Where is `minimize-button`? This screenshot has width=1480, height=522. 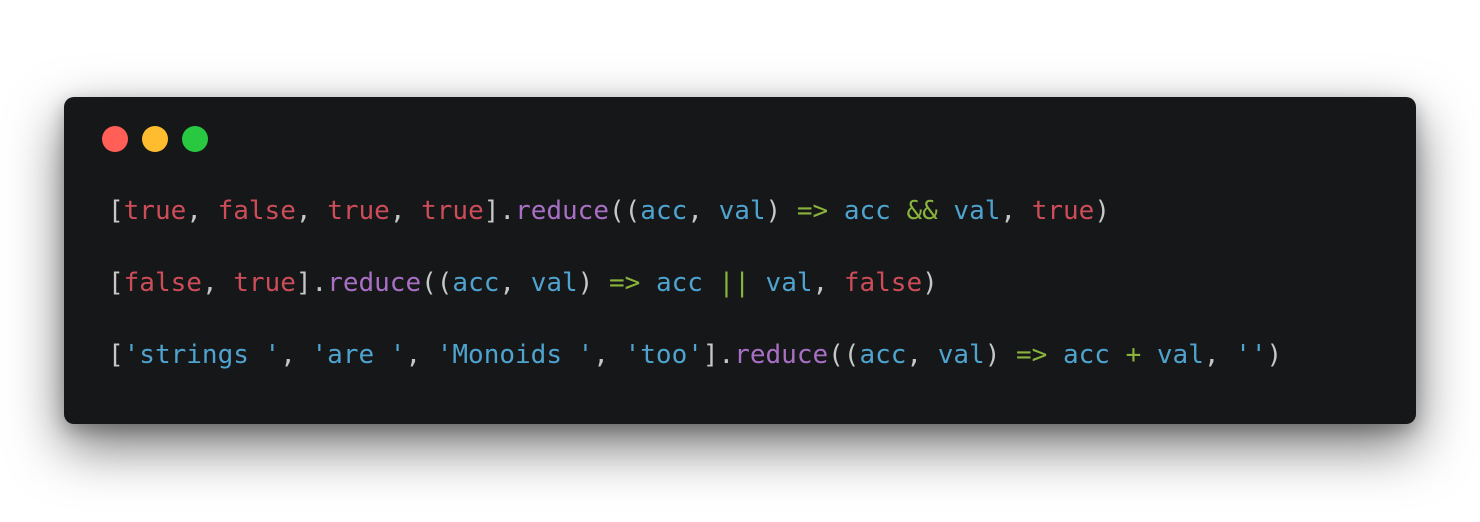 minimize-button is located at coordinates (155, 139).